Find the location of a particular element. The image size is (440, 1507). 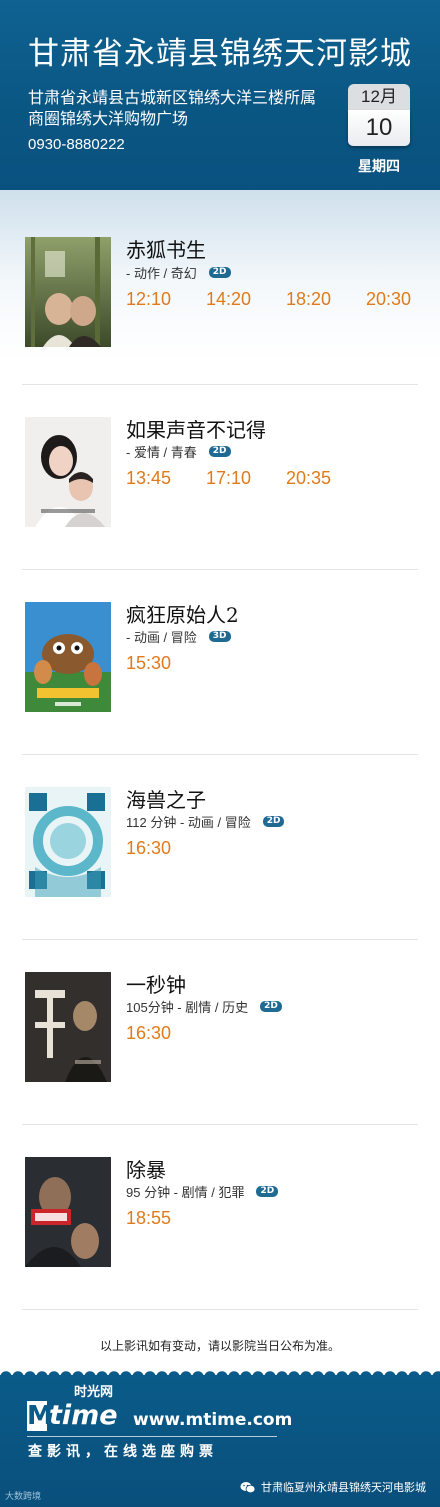

watermark-text: 大数跨境 is located at coordinates (23, 1496).